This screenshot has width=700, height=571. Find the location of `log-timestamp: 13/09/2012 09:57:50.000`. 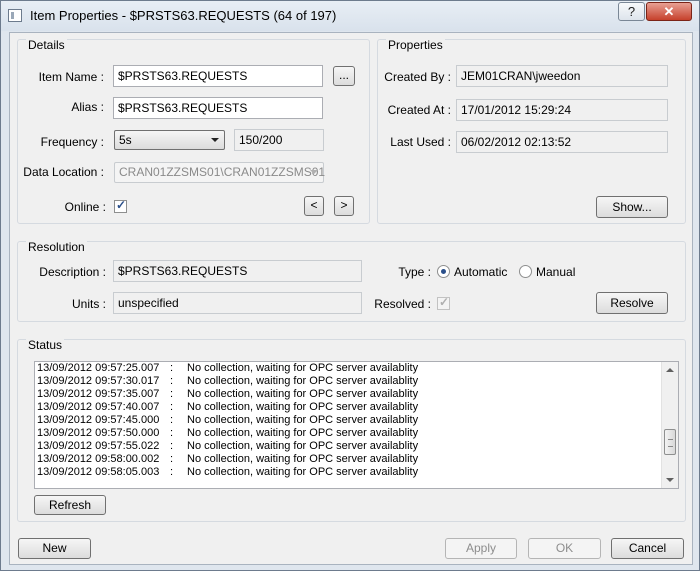

log-timestamp: 13/09/2012 09:57:50.000 is located at coordinates (98, 433).